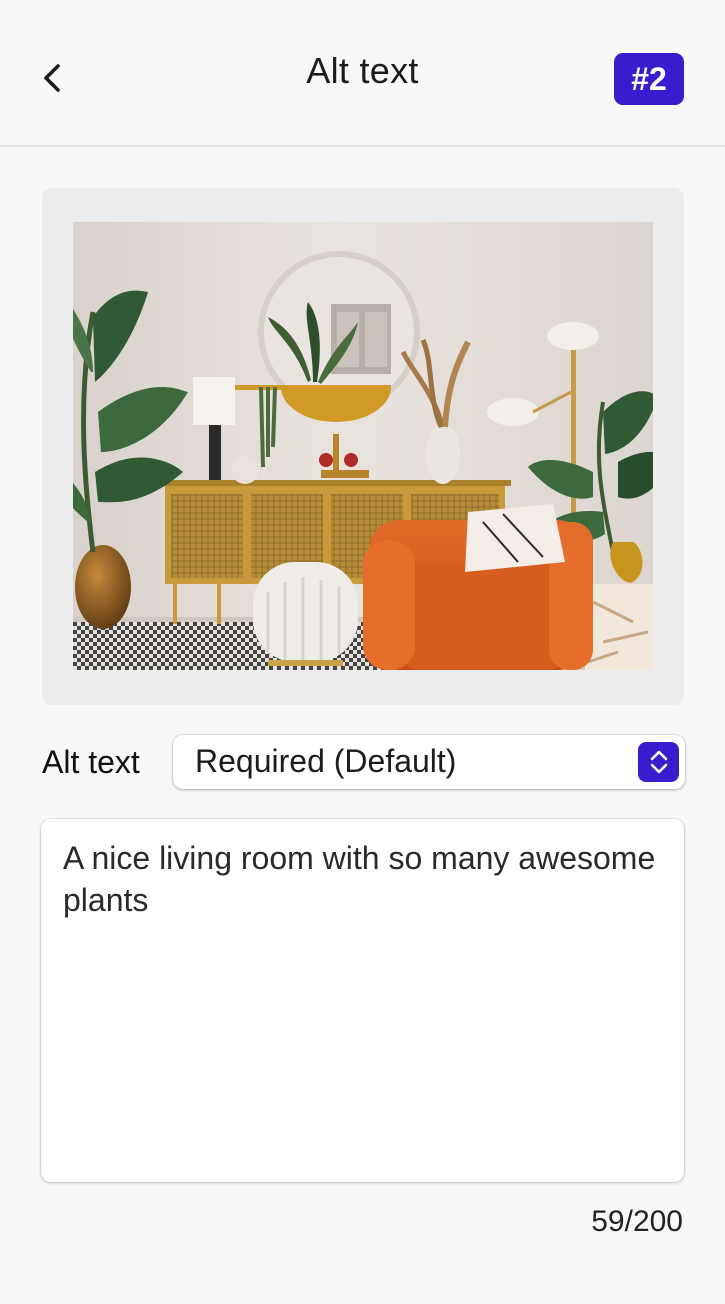 This screenshot has width=725, height=1304. Describe the element at coordinates (649, 79) in the screenshot. I see `image-number-badge: #2` at that location.